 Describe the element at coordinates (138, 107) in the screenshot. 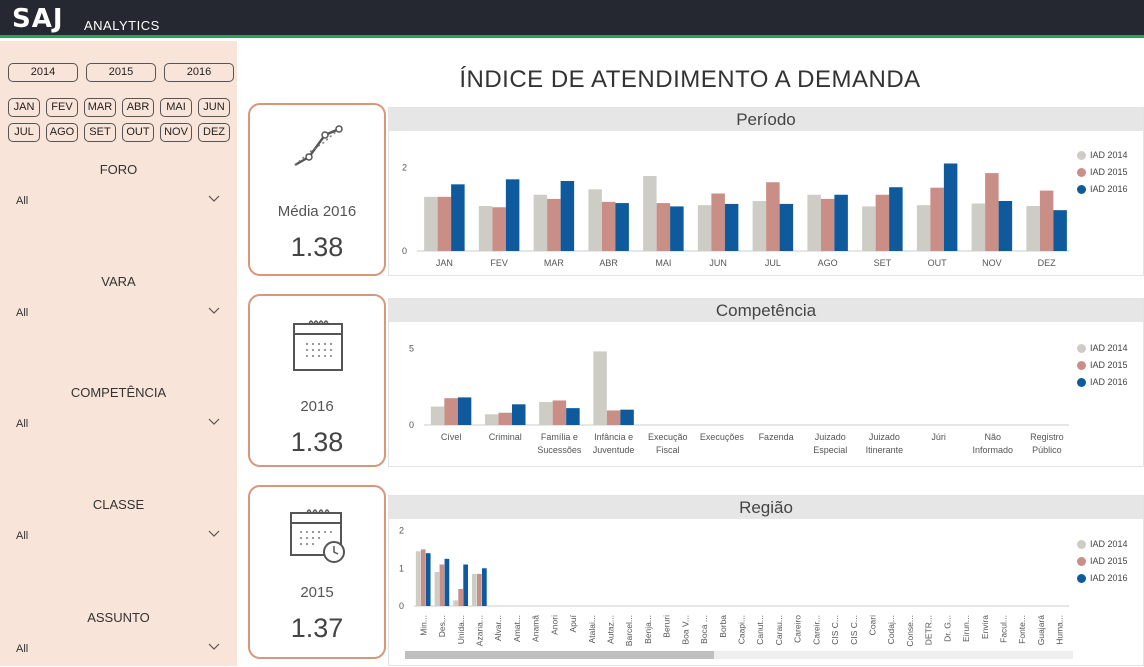

I see `month-button-abr: ABR` at that location.